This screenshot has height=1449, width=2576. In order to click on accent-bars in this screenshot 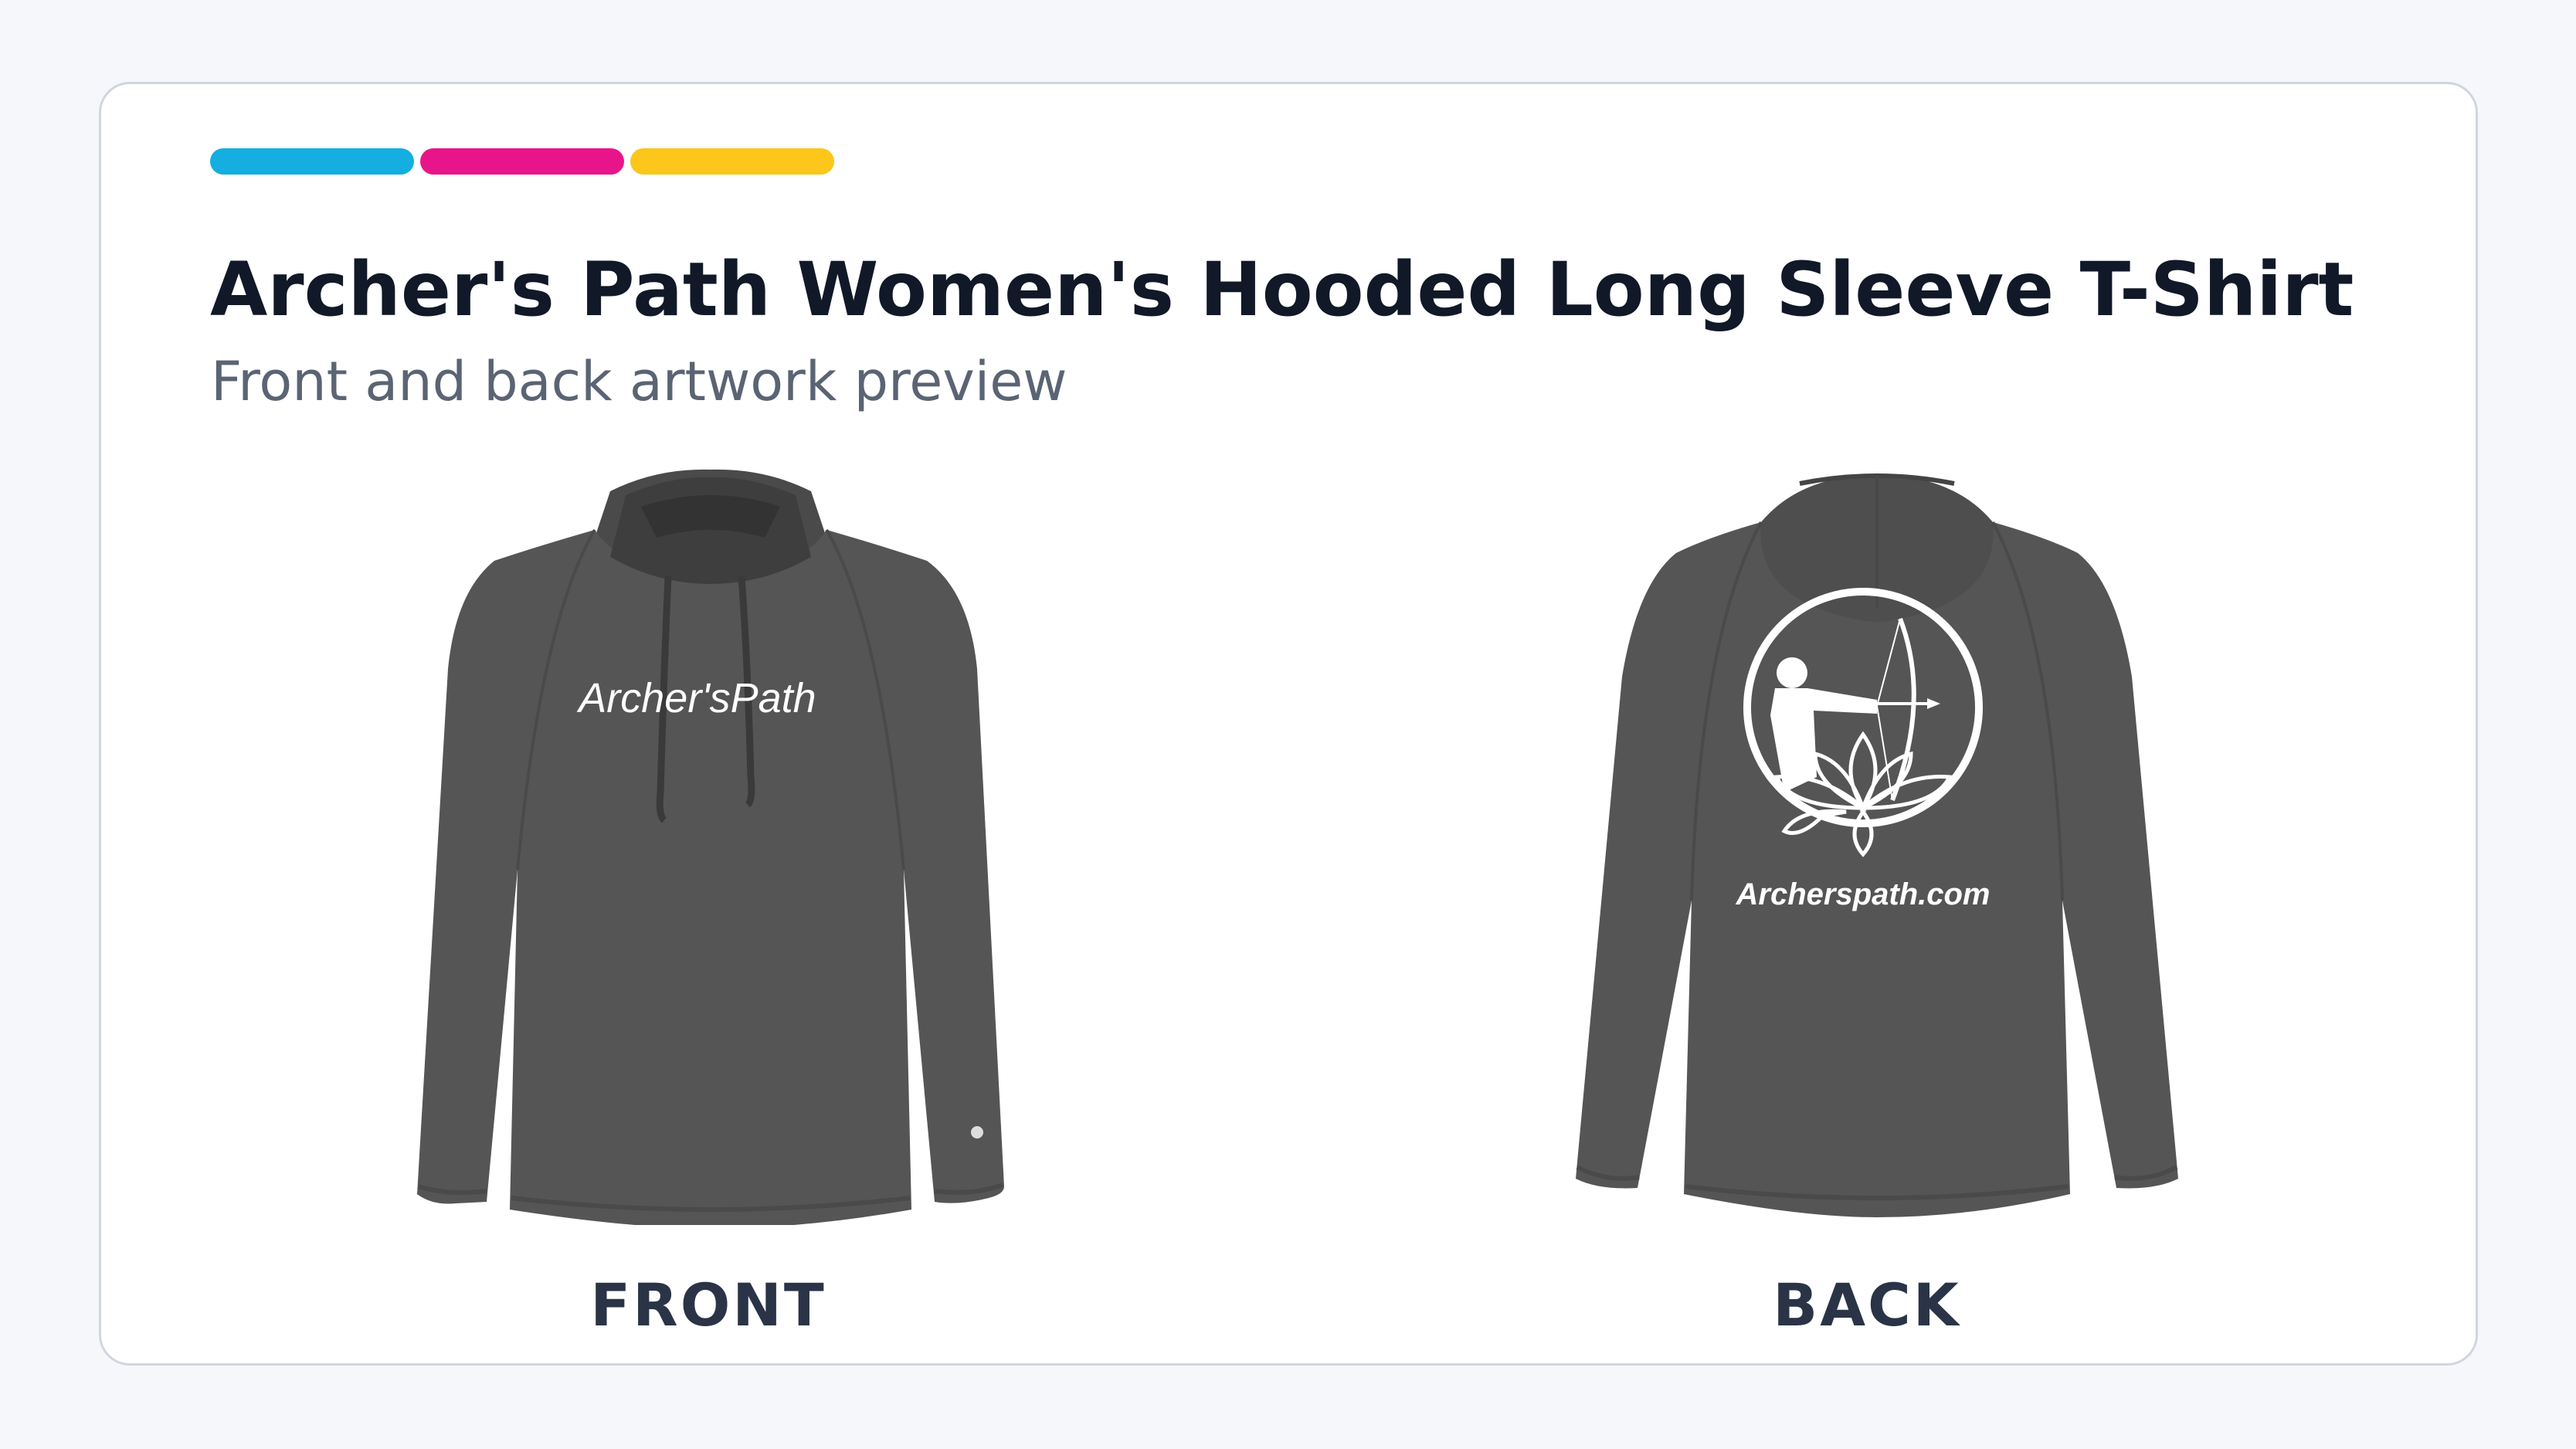, I will do `click(522, 161)`.